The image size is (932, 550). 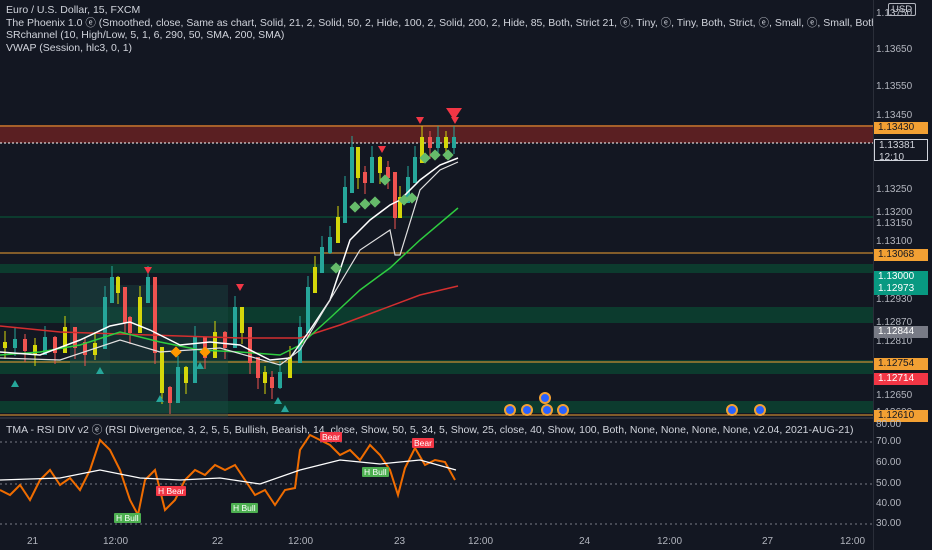 I want to click on time-axis-label: 27, so click(x=768, y=541).